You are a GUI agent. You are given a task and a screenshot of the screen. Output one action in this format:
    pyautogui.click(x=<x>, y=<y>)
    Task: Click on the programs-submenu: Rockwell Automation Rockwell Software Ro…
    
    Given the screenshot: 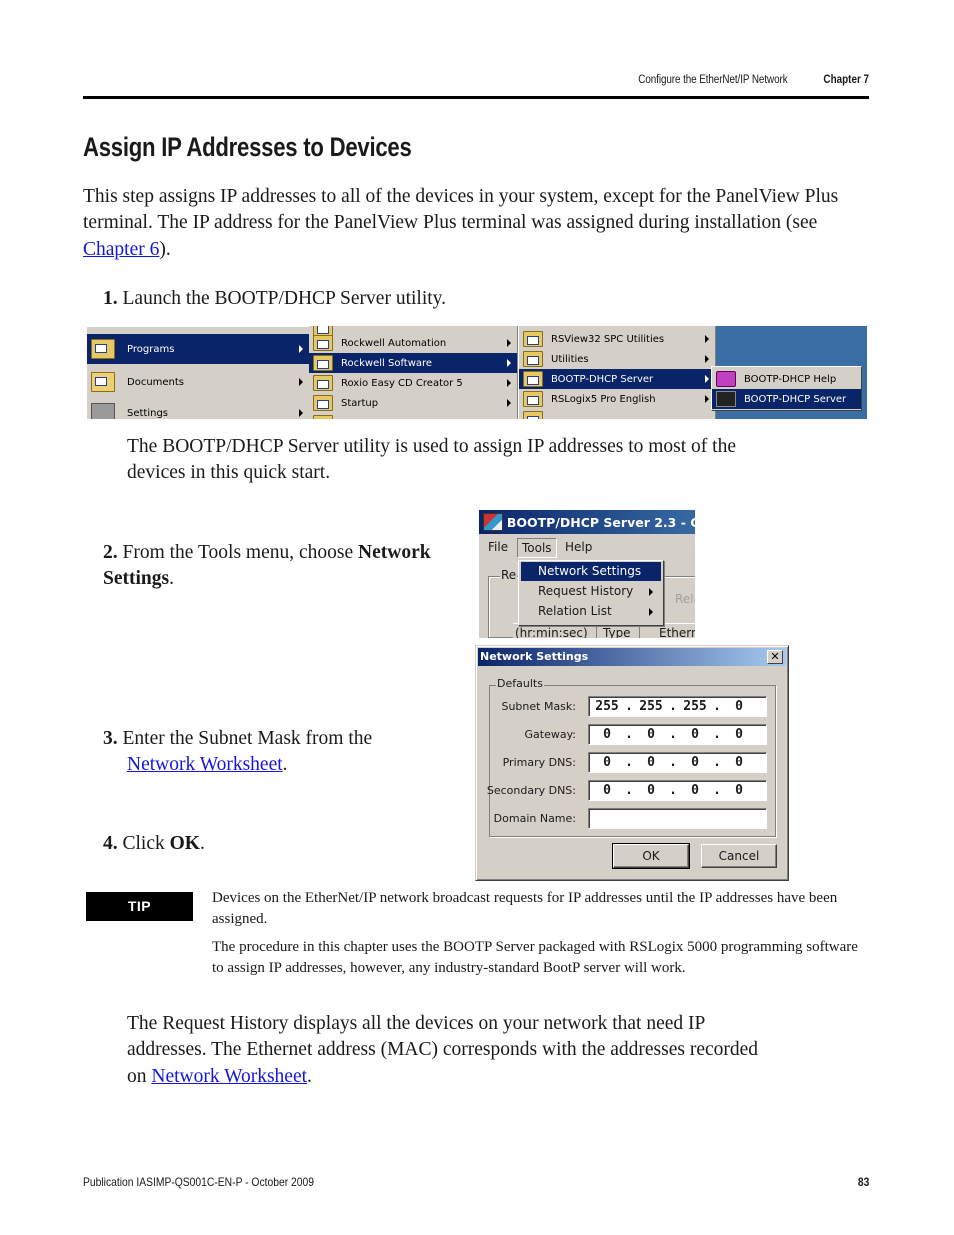 What is the action you would take?
    pyautogui.click(x=413, y=372)
    